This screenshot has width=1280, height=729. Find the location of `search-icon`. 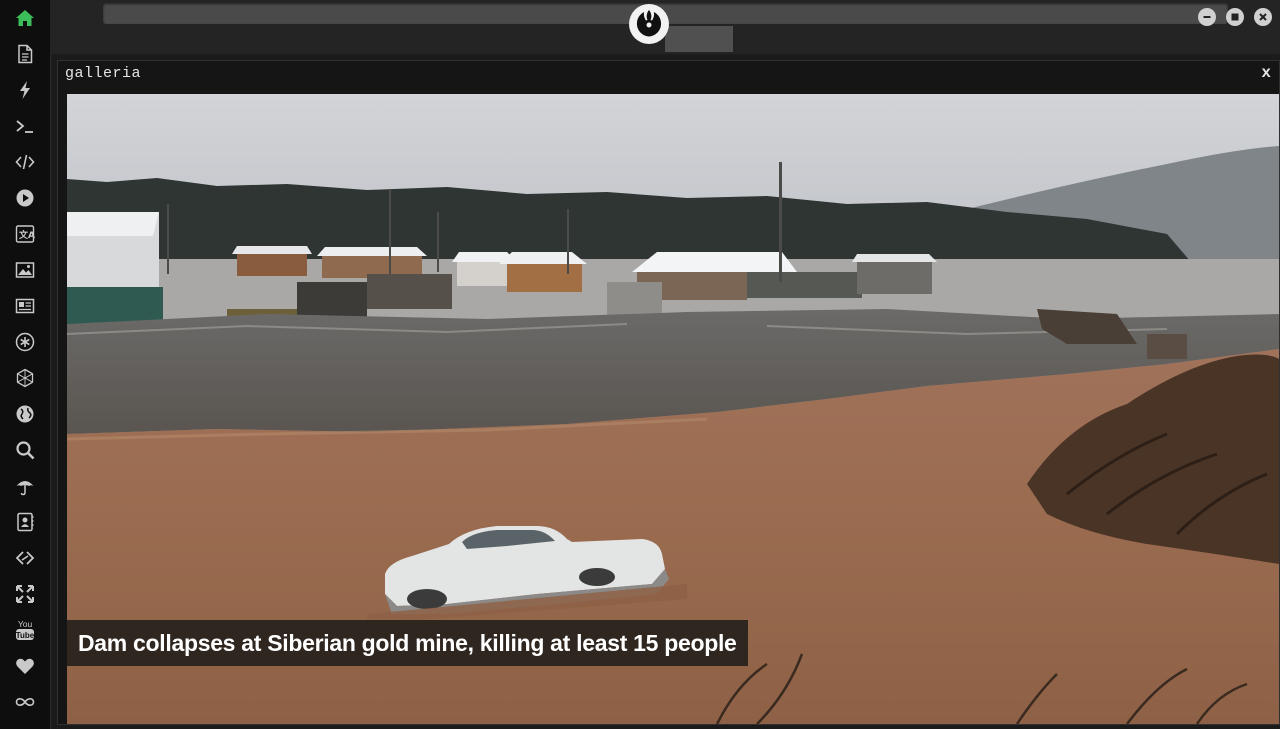

search-icon is located at coordinates (25, 450).